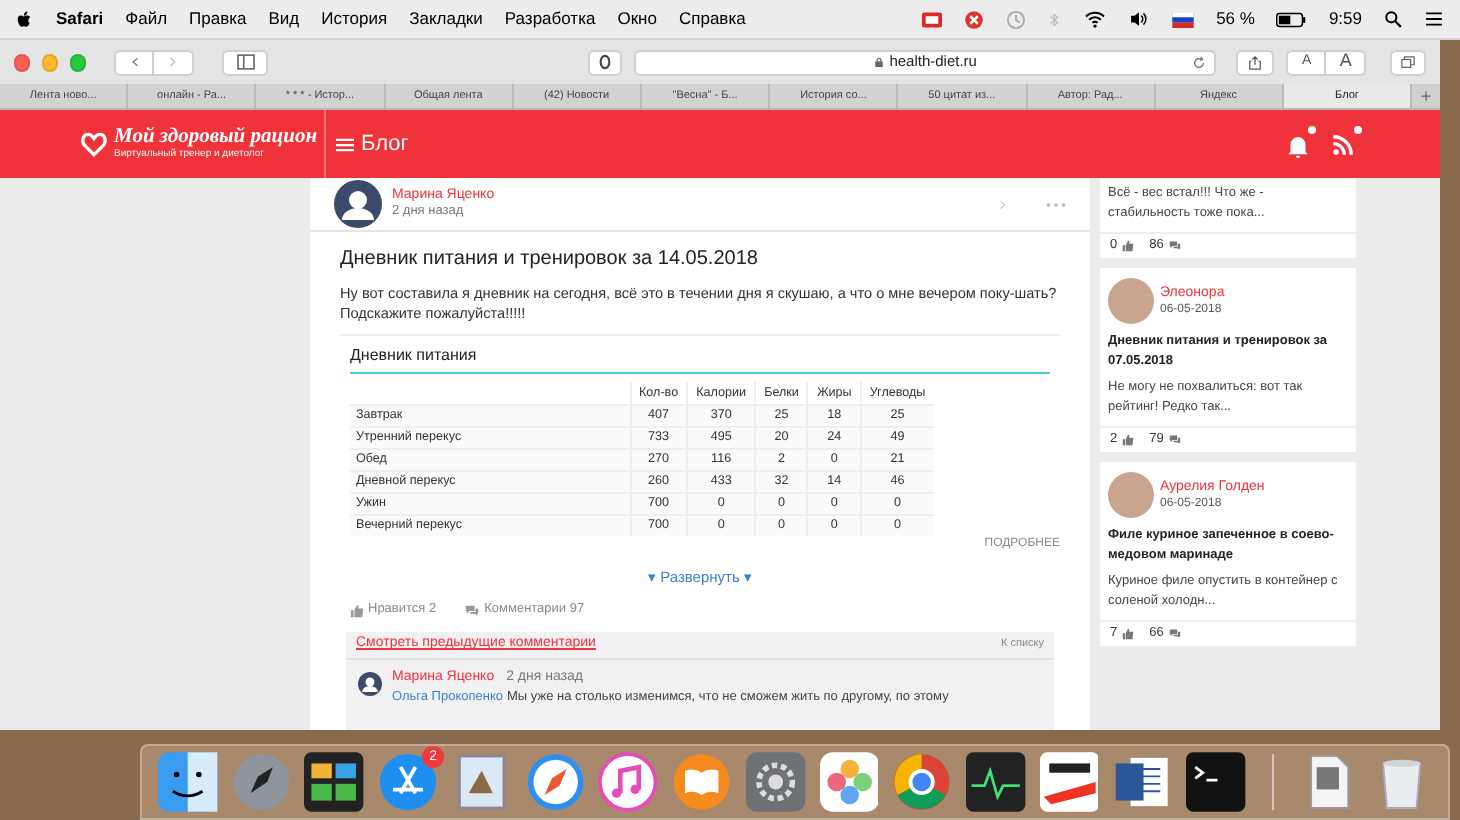 Image resolution: width=1460 pixels, height=820 pixels. Describe the element at coordinates (712, 19) in the screenshot. I see `menu-item: Справка` at that location.